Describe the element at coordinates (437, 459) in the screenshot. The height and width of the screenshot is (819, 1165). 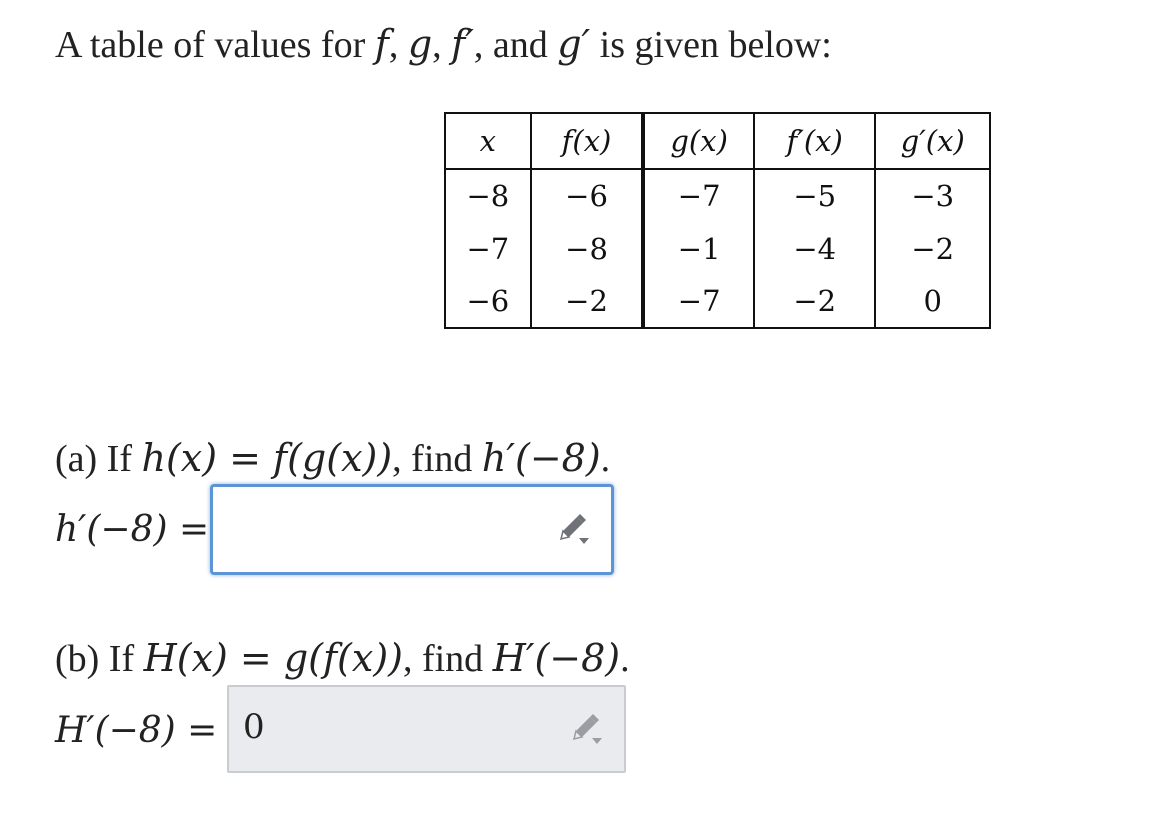
I see `question-a-middle: , find` at that location.